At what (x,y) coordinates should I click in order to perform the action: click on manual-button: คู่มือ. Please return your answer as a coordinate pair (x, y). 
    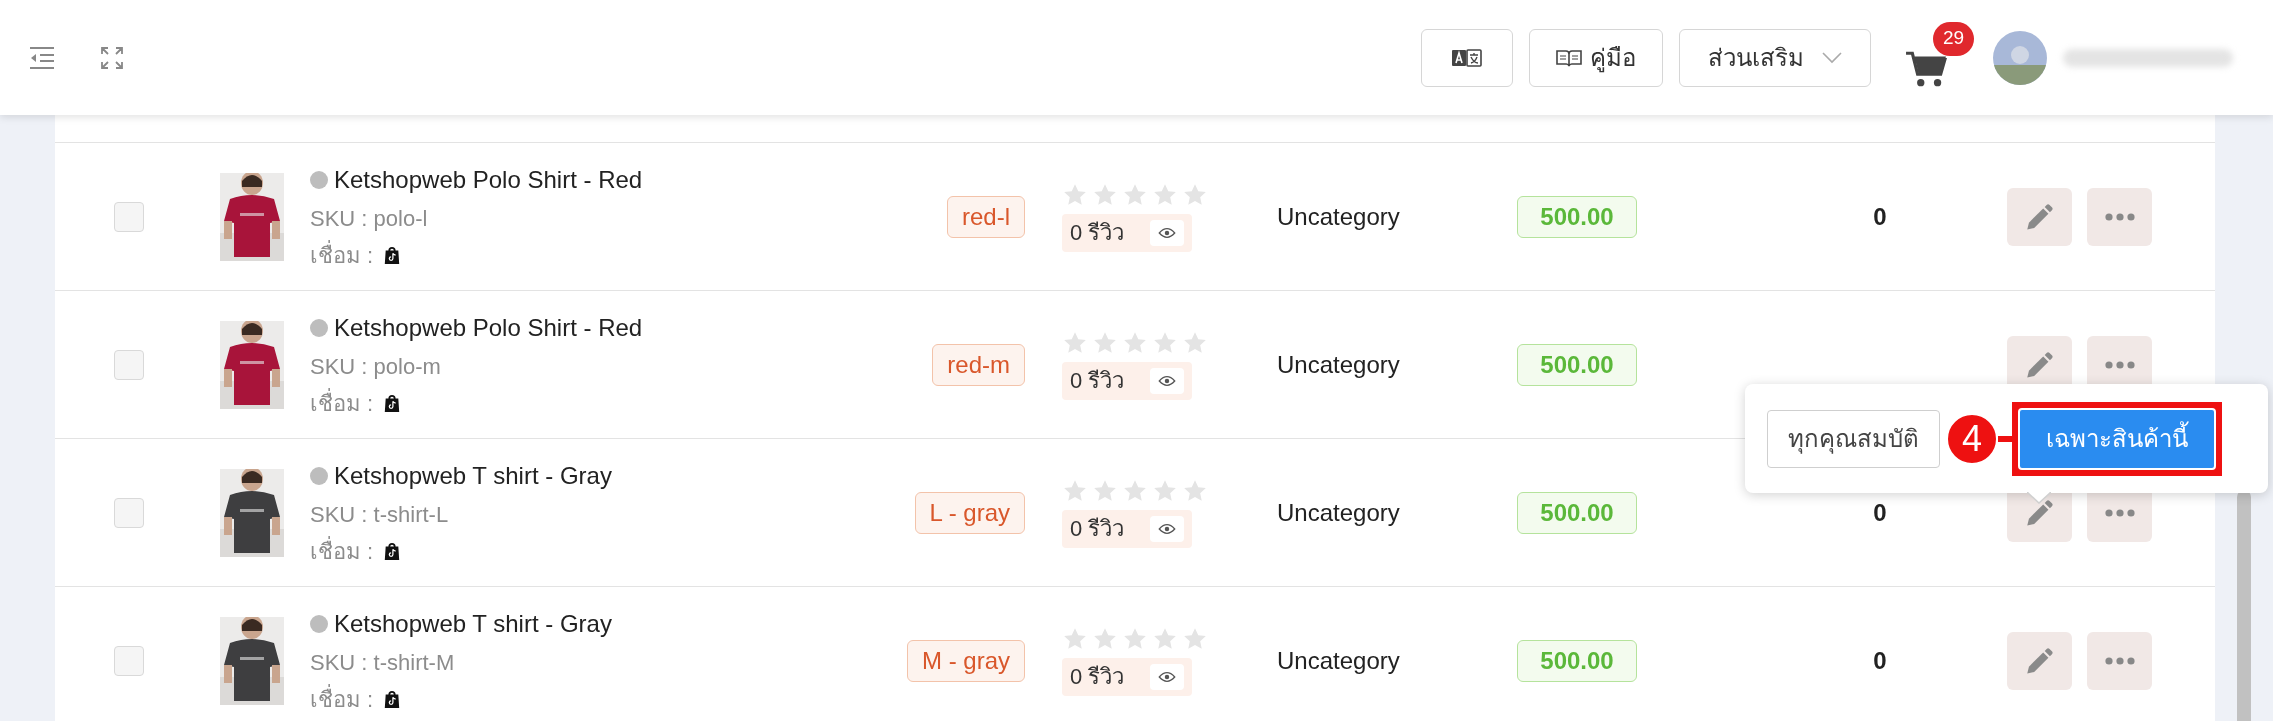
    Looking at the image, I should click on (1596, 57).